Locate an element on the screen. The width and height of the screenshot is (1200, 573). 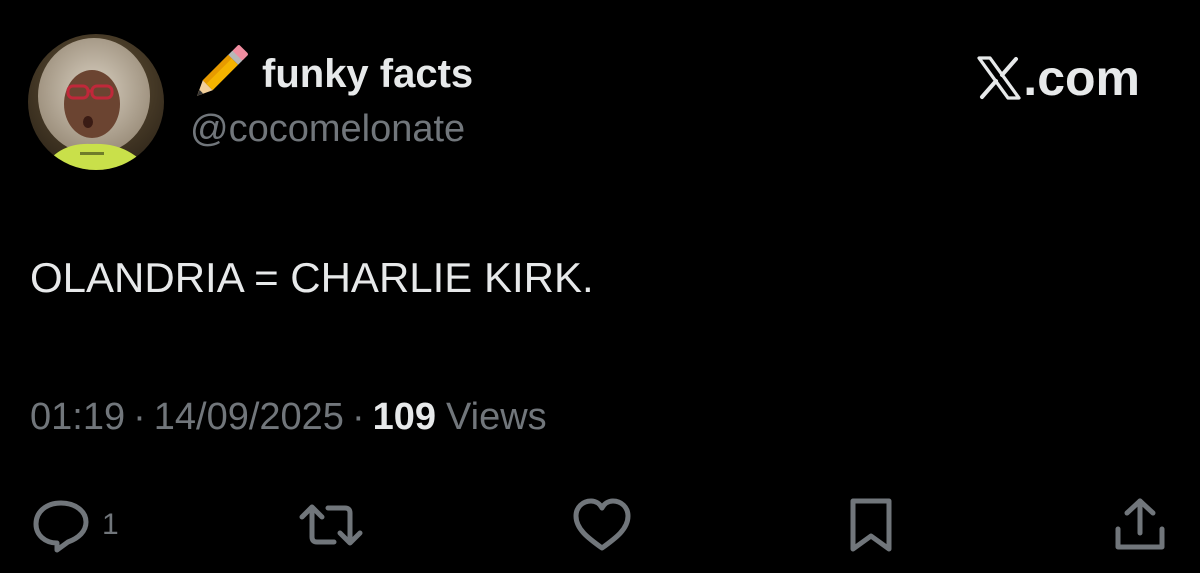
retweet-icon is located at coordinates (331, 525).